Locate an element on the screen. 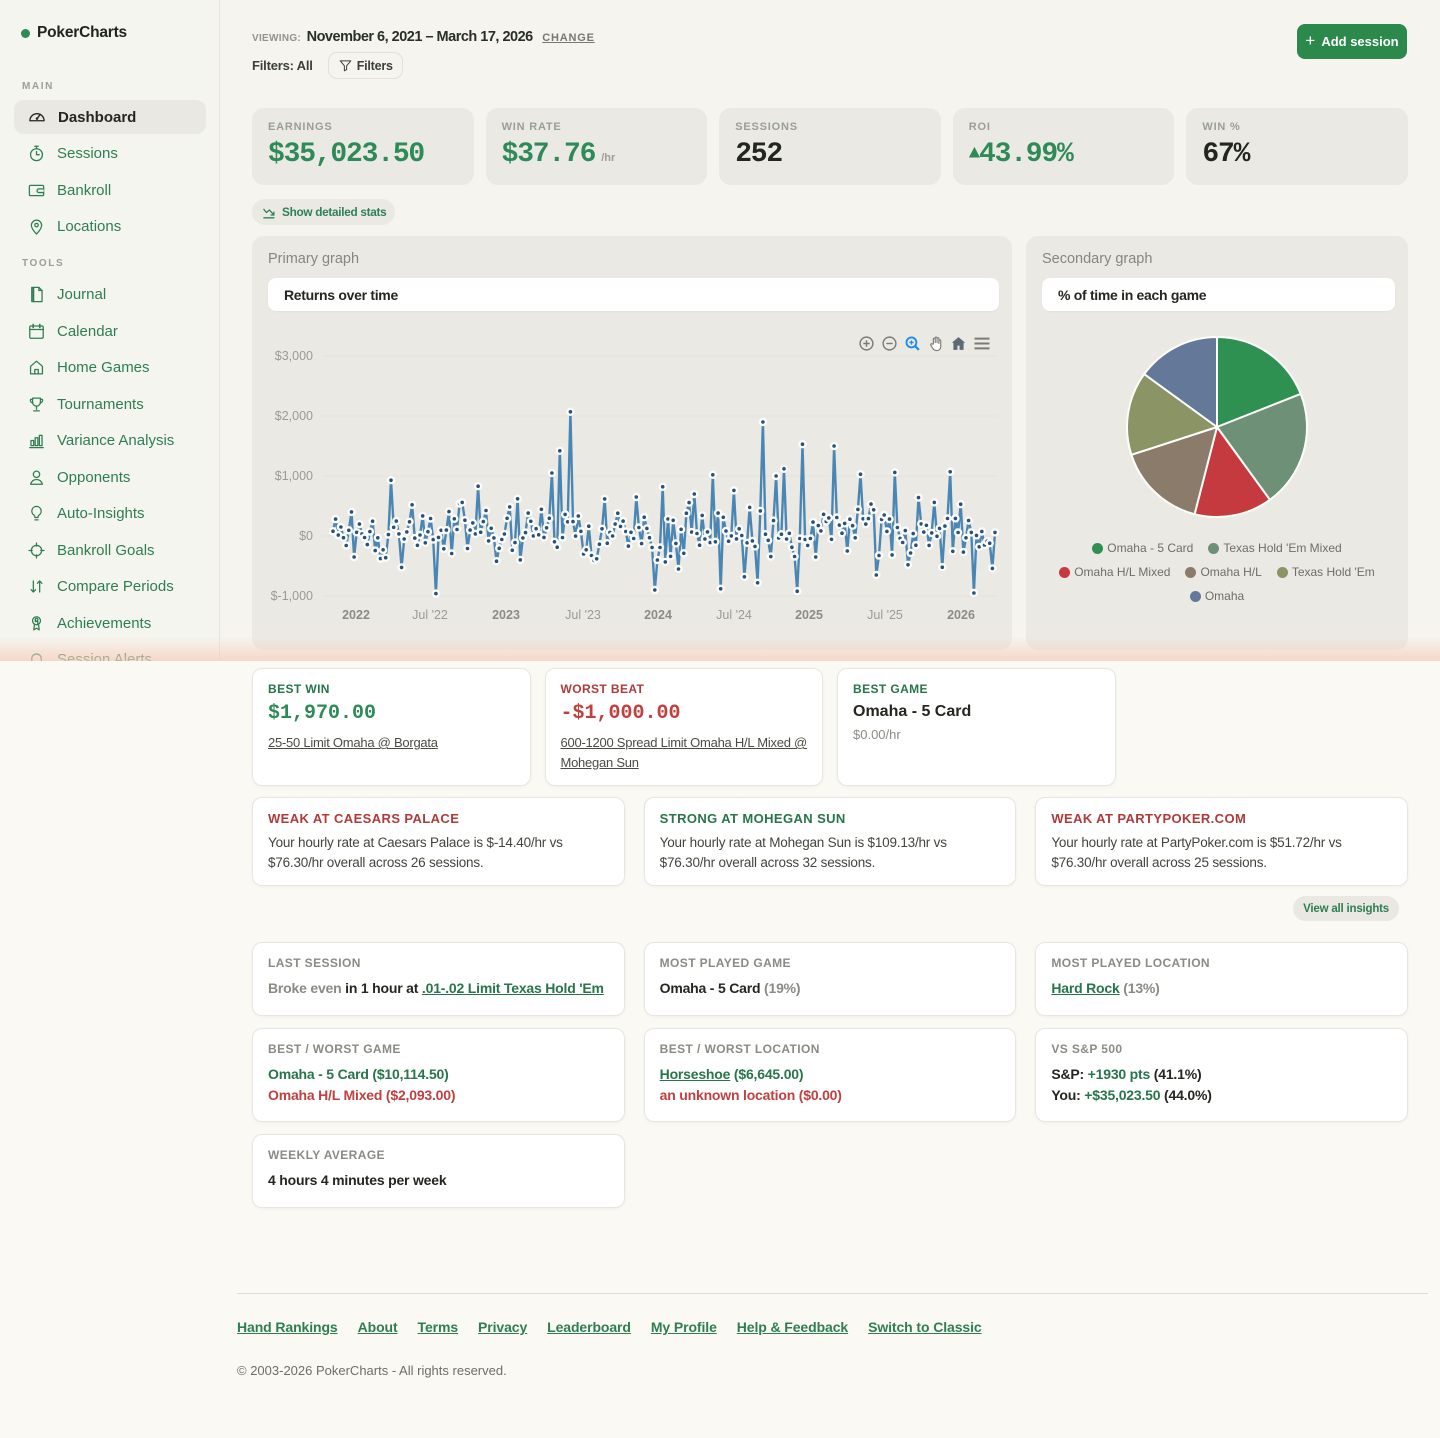  svg-text: 2026 is located at coordinates (961, 615).